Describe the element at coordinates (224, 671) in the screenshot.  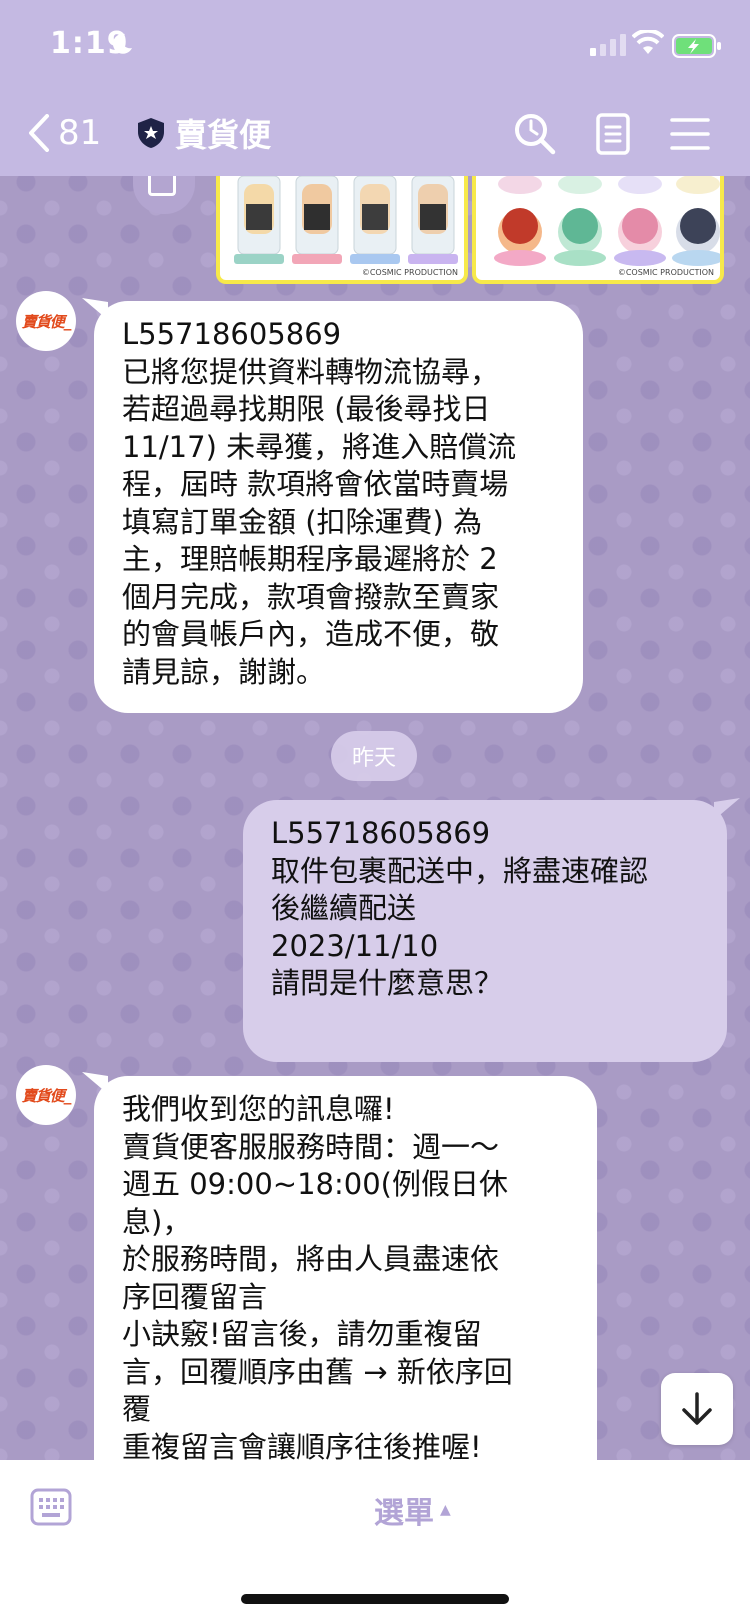
I see `message-line: 請見諒，謝謝。` at that location.